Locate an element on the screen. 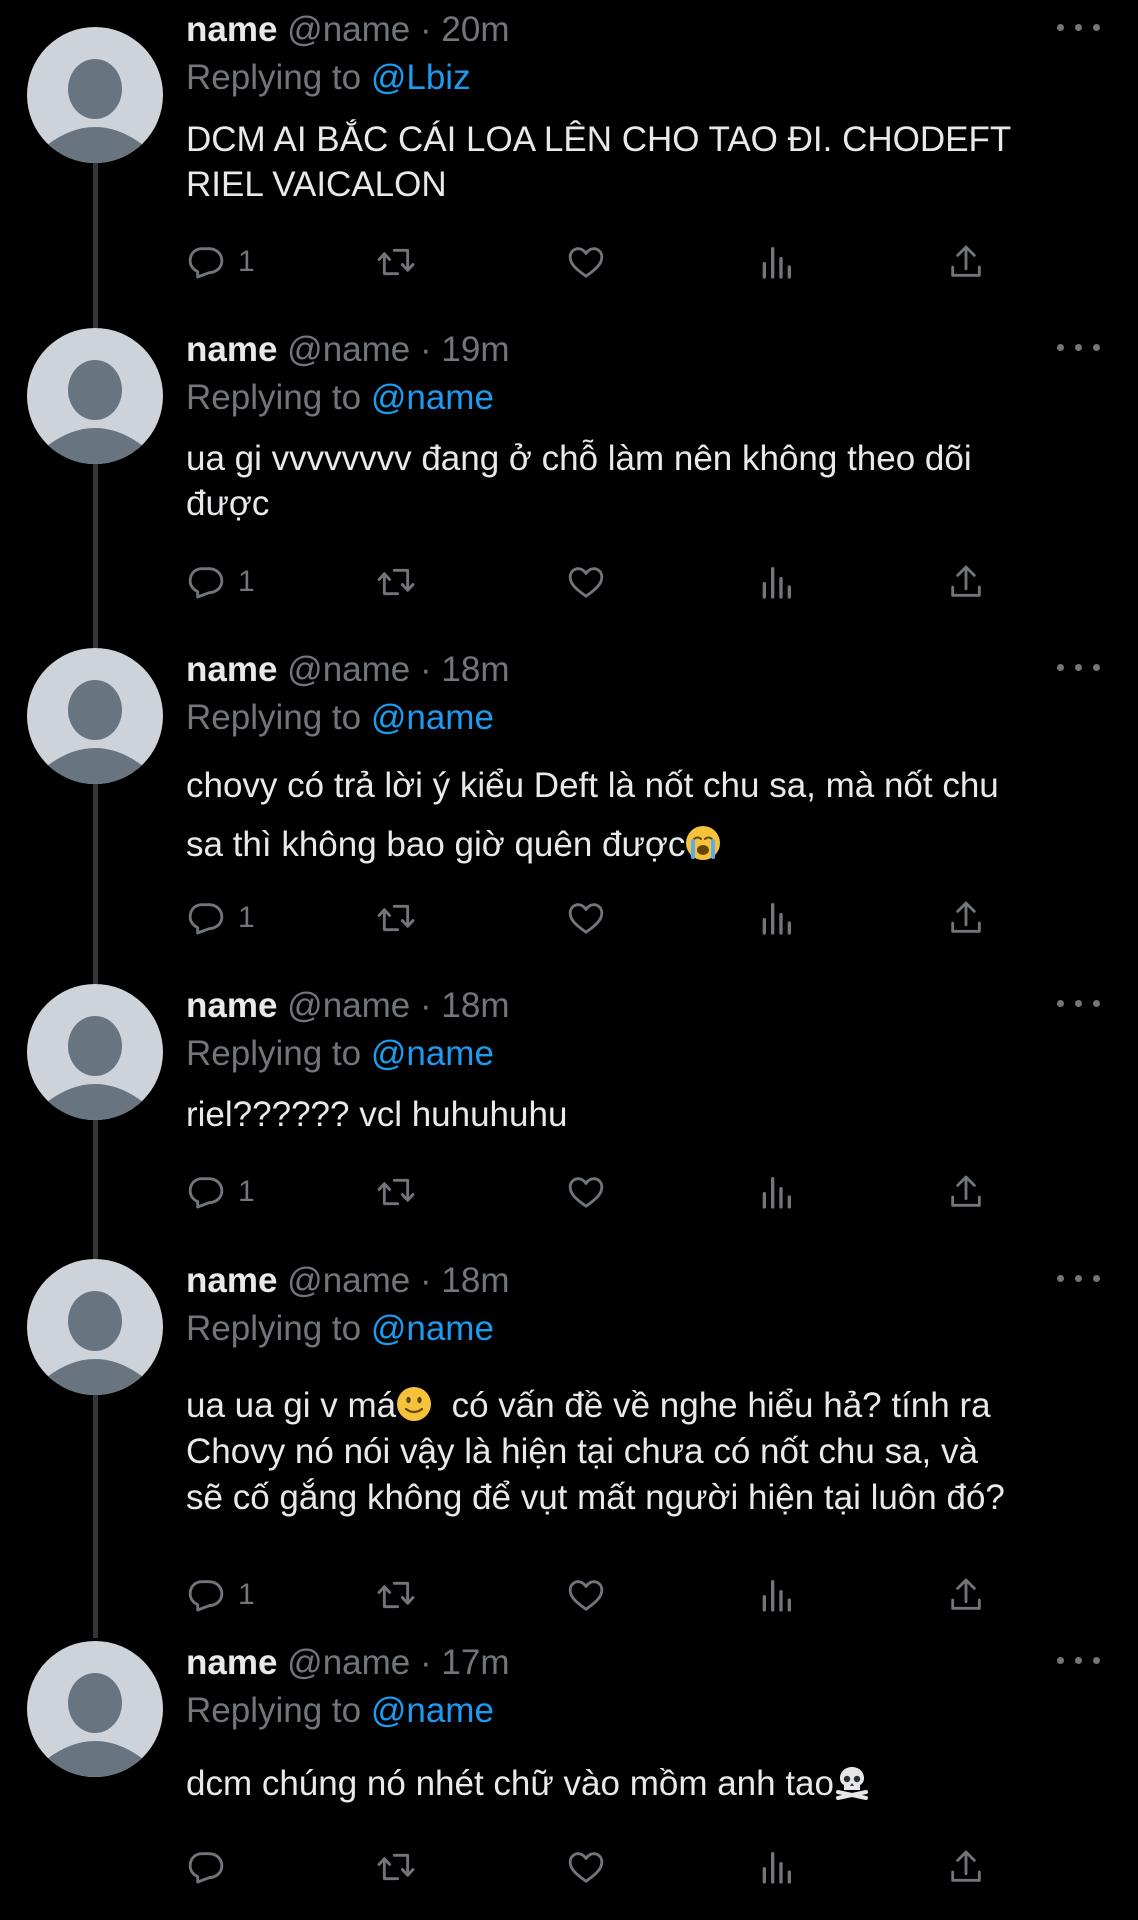 This screenshot has height=1920, width=1138. default-avatar-icon is located at coordinates (95, 732).